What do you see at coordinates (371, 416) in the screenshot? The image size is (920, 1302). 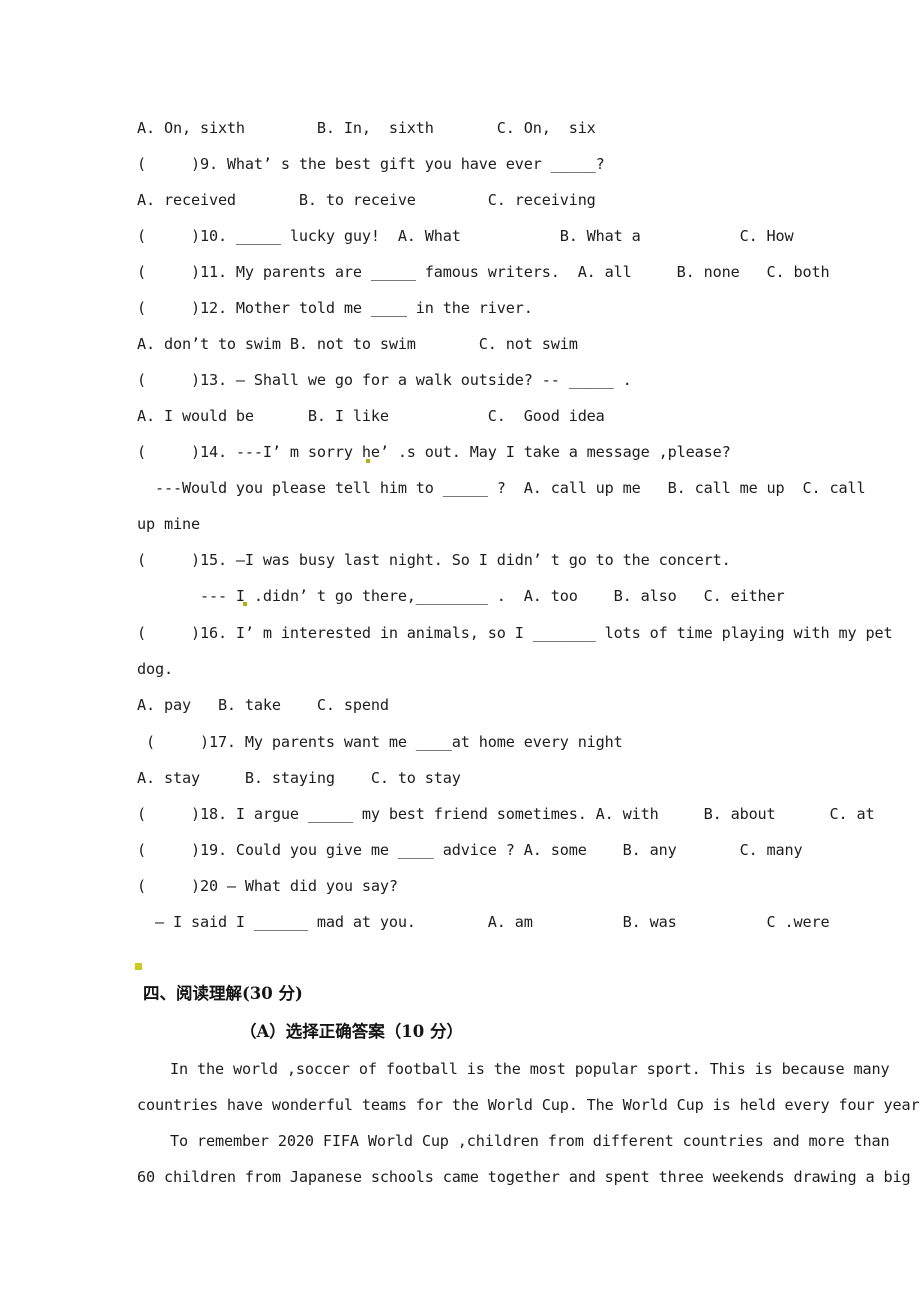 I see `question-13-options: A. I would be B. I like C. Good idea` at bounding box center [371, 416].